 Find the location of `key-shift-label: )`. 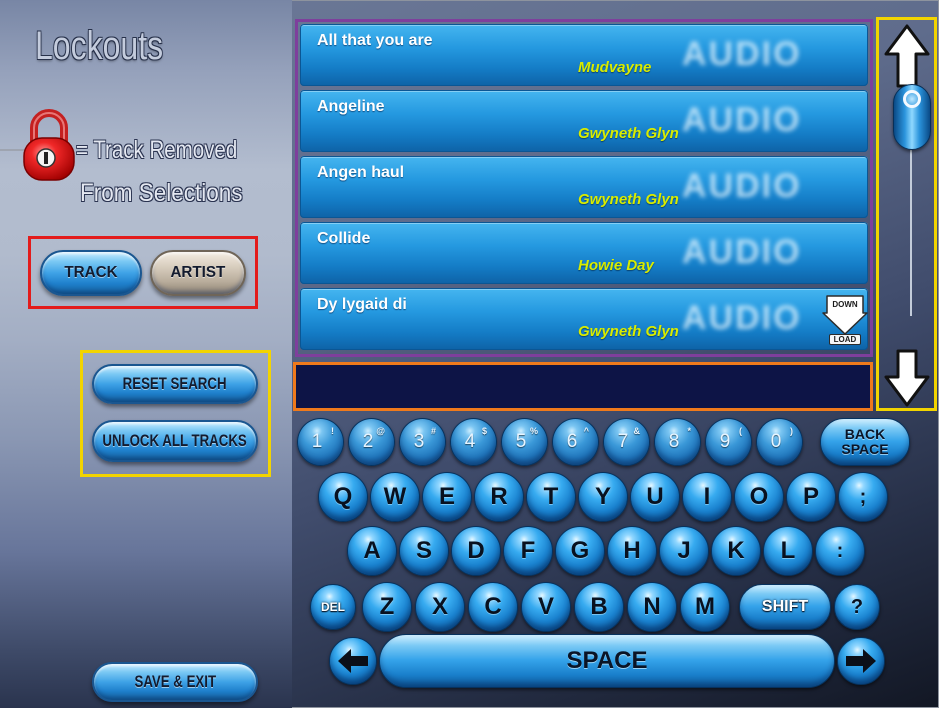

key-shift-label: ) is located at coordinates (791, 431).